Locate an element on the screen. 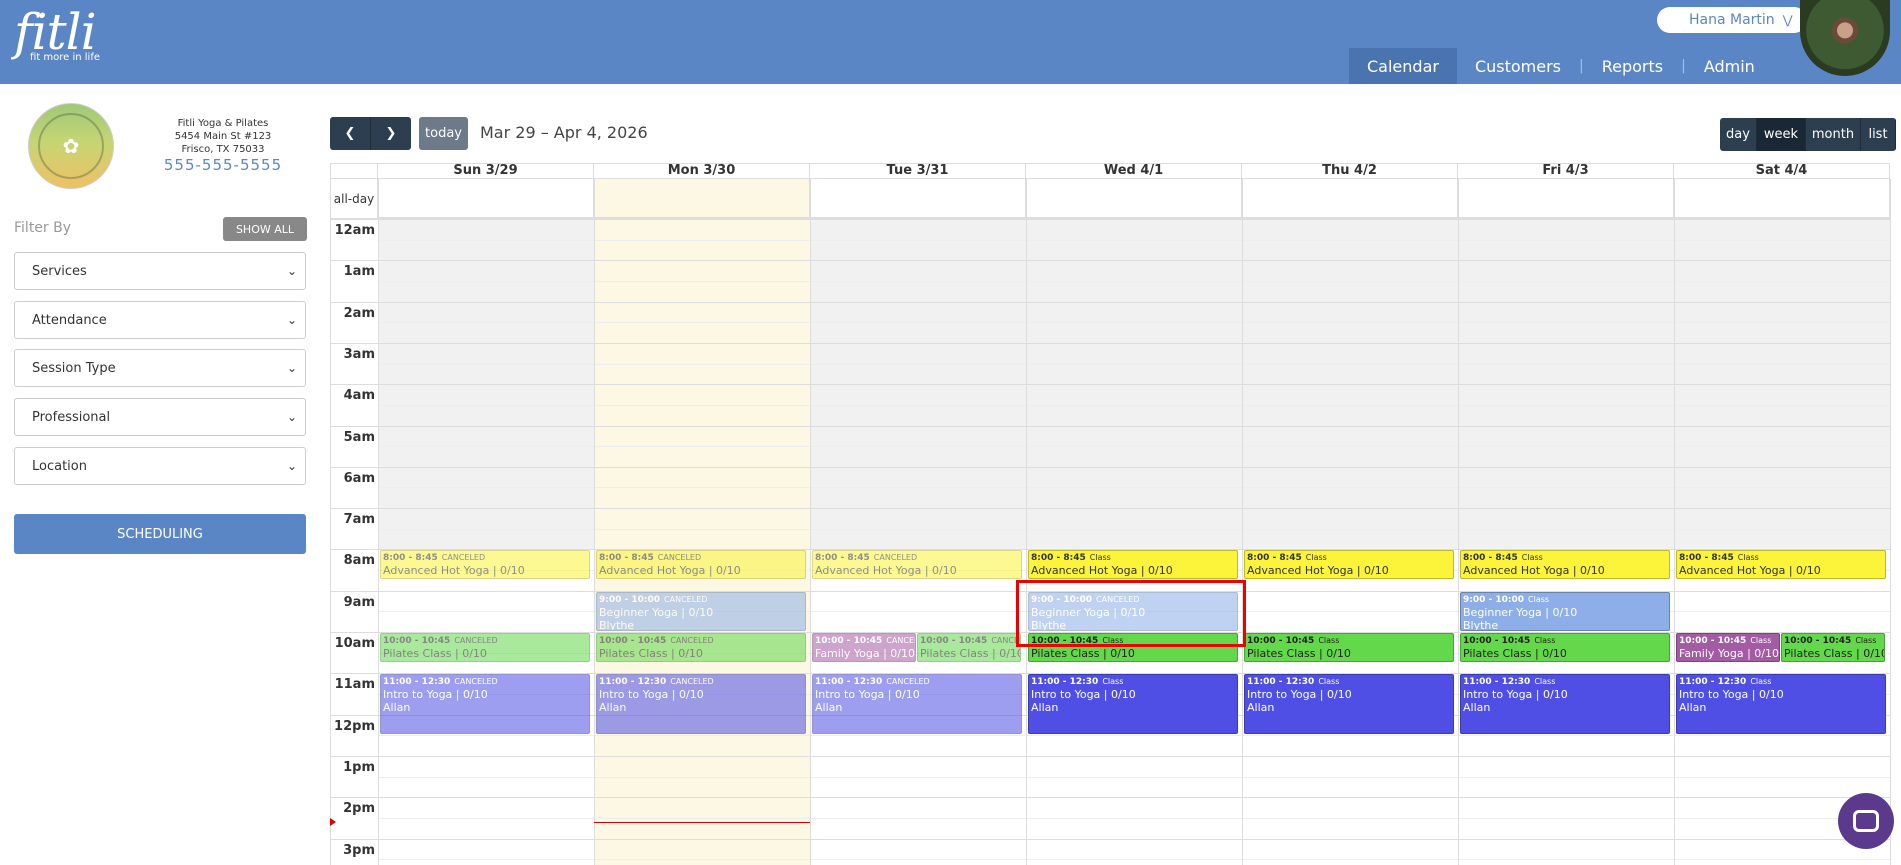 This screenshot has width=1901, height=865. next-week-button: ❯ is located at coordinates (390, 133).